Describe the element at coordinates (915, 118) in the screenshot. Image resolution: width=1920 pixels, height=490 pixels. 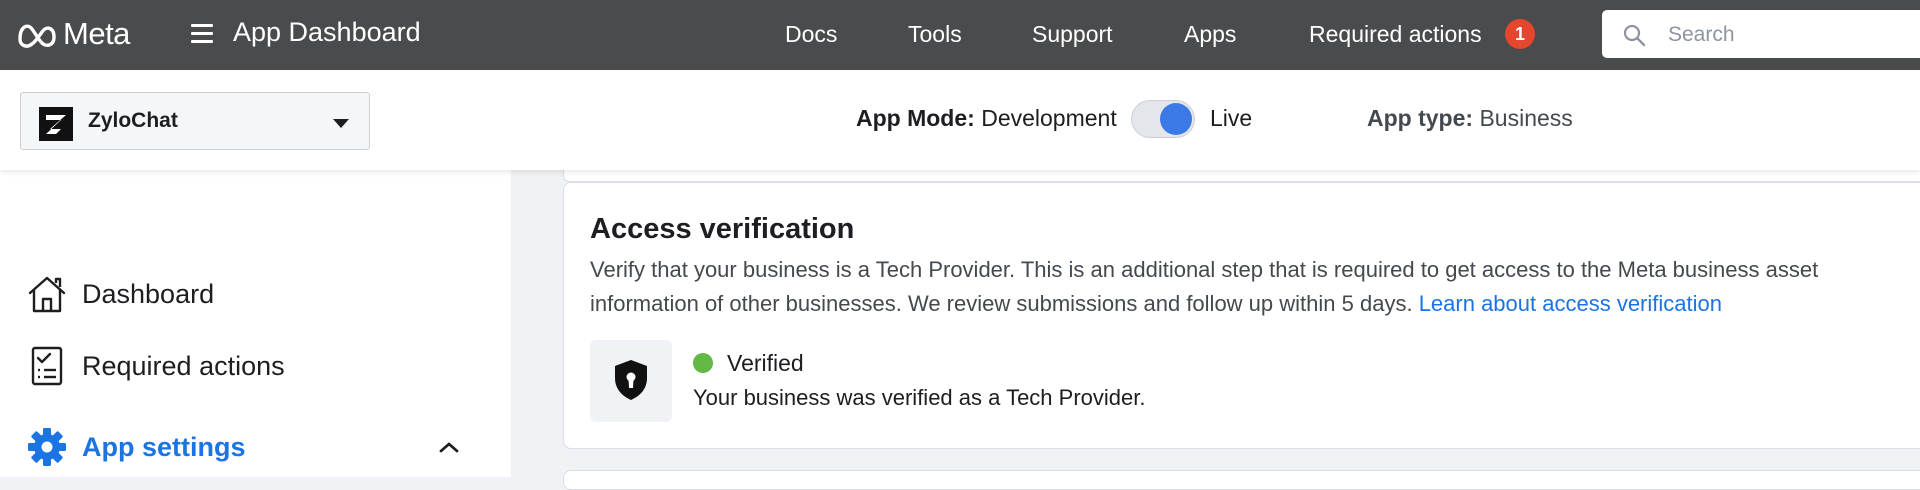
I see `app-mode-title: App Mode:` at that location.